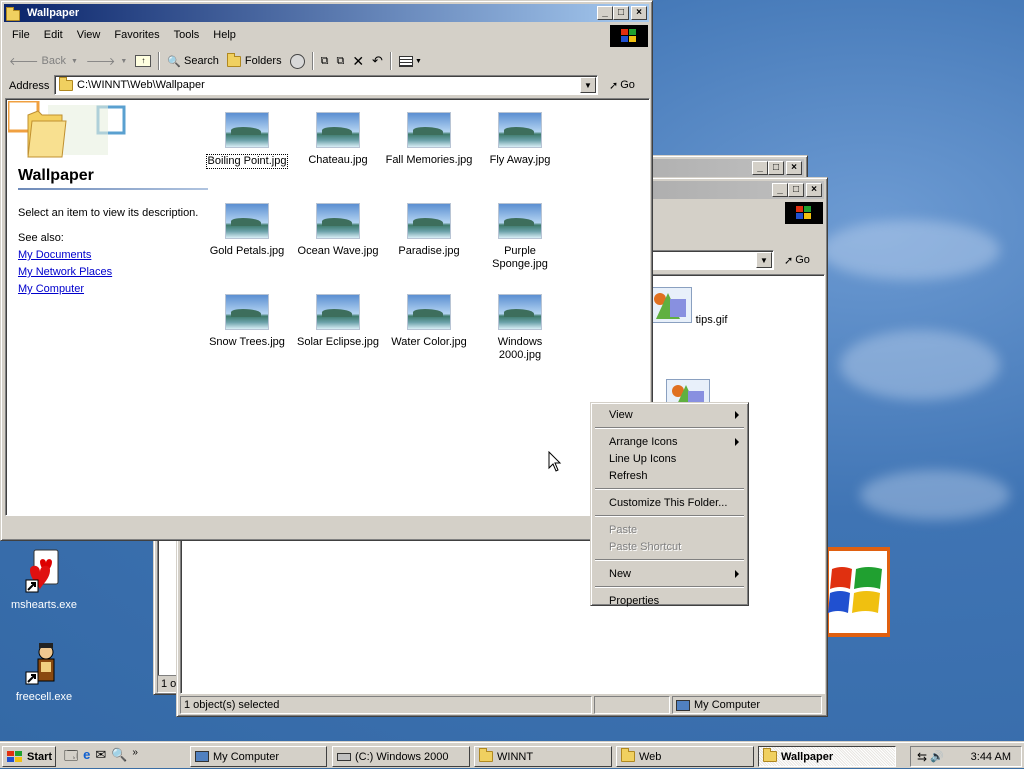 The width and height of the screenshot is (1024, 769). Describe the element at coordinates (258, 756) in the screenshot. I see `task-my-computer: My Computer` at that location.